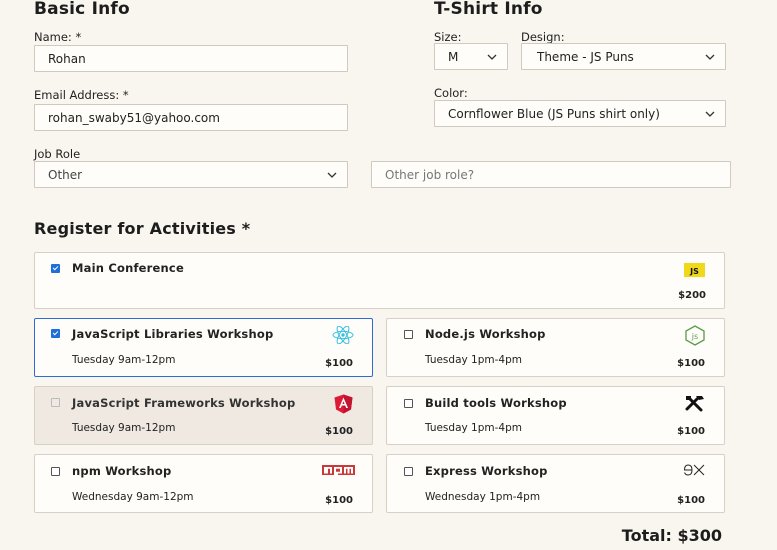 The image size is (777, 550). Describe the element at coordinates (58, 37) in the screenshot. I see `name-label: Name: *` at that location.